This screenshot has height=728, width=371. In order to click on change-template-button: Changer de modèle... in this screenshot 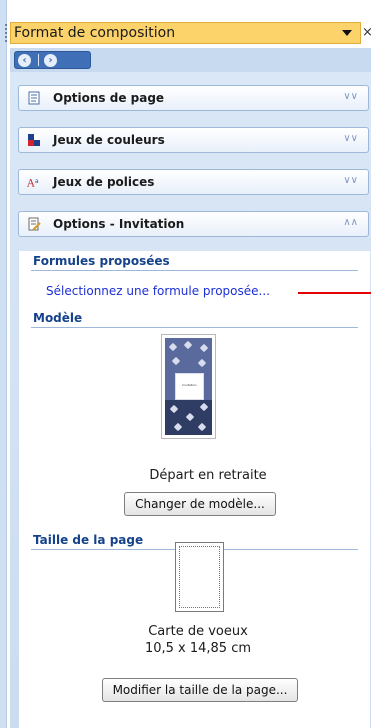, I will do `click(200, 504)`.